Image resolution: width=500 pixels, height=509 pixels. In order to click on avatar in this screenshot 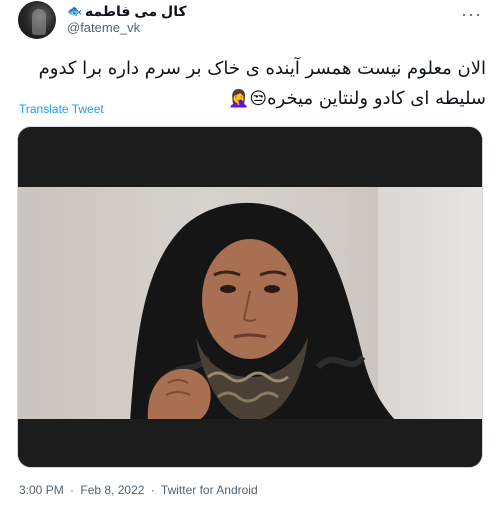, I will do `click(37, 20)`.